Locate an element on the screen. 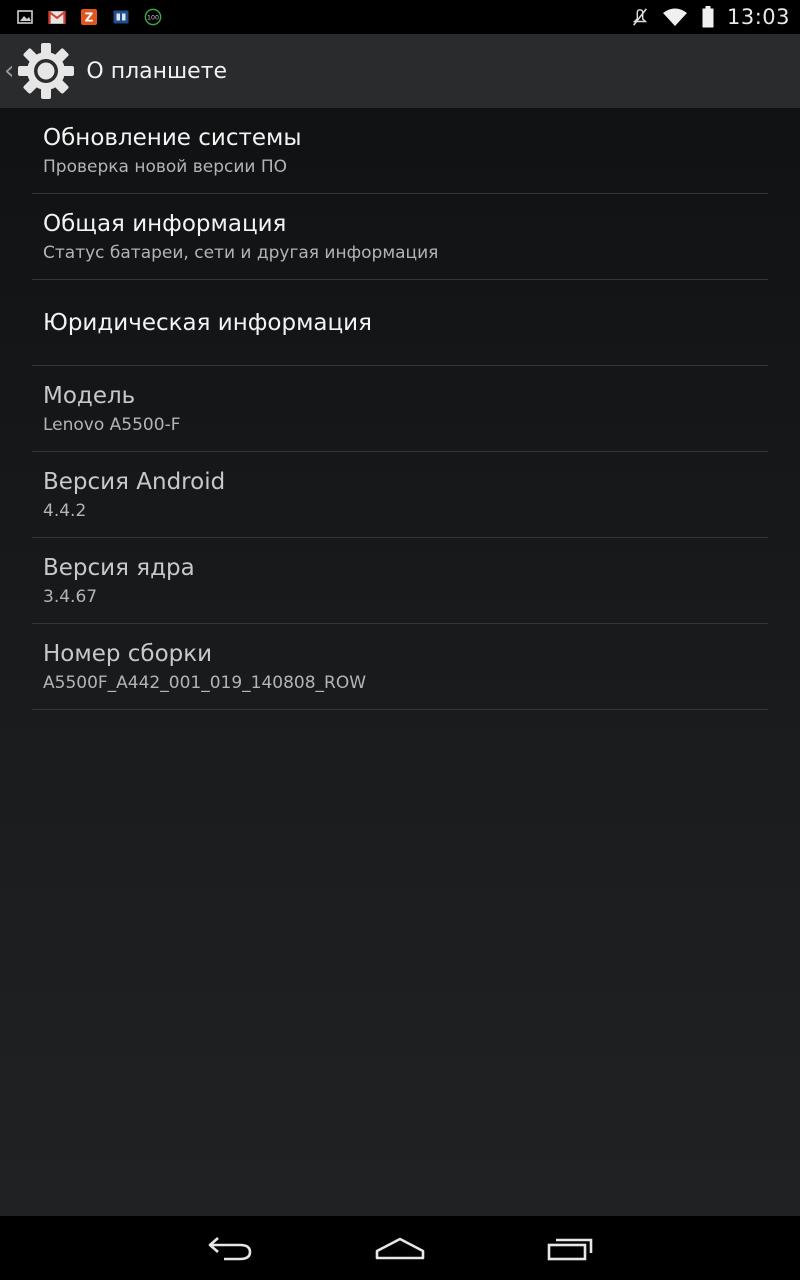 Image resolution: width=800 pixels, height=1280 pixels. pref-title: Обновление системы is located at coordinates (172, 137).